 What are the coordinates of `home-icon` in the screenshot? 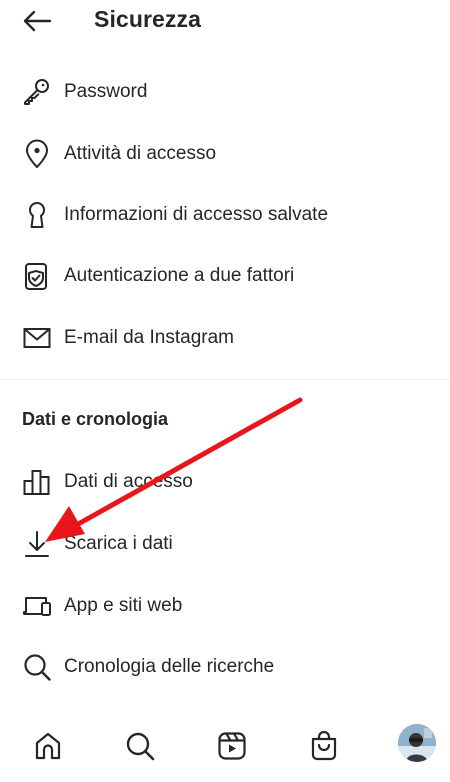 It's located at (48, 746).